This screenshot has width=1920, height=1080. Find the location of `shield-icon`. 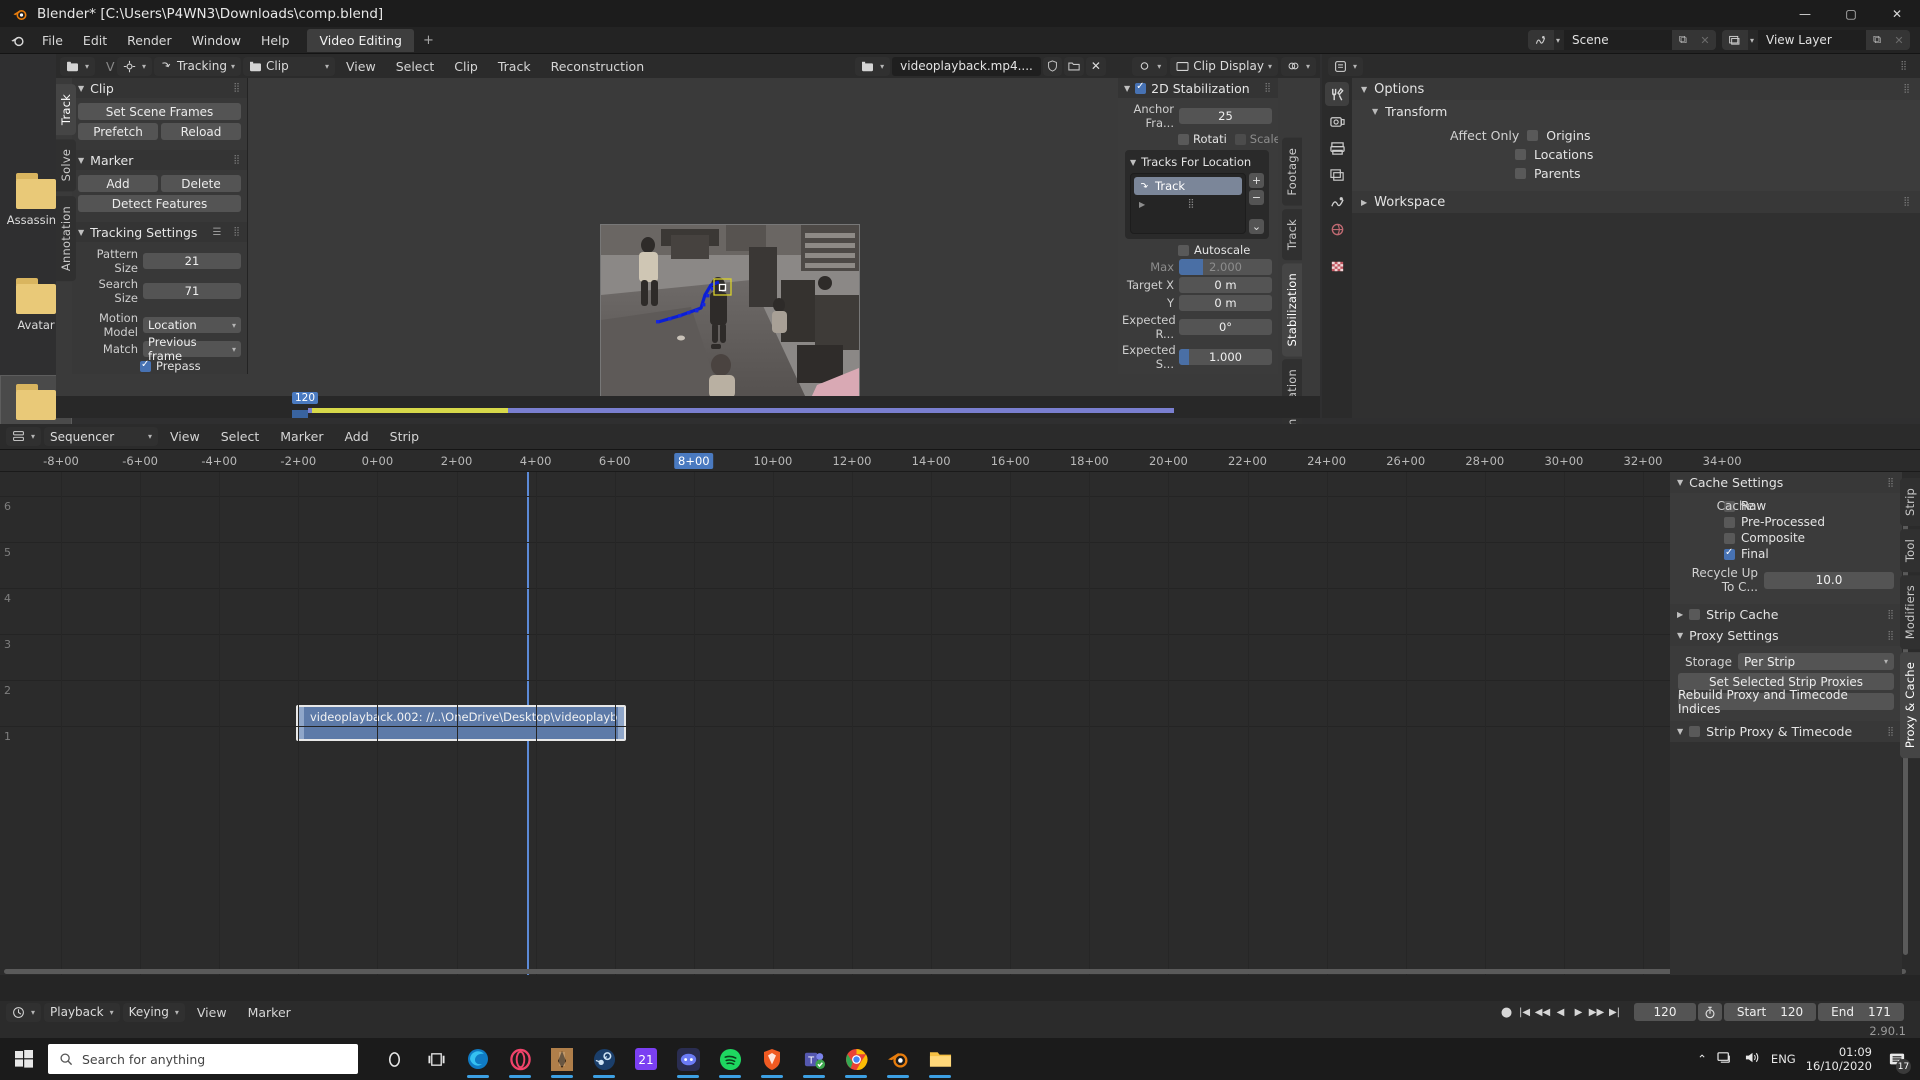

shield-icon is located at coordinates (1052, 66).